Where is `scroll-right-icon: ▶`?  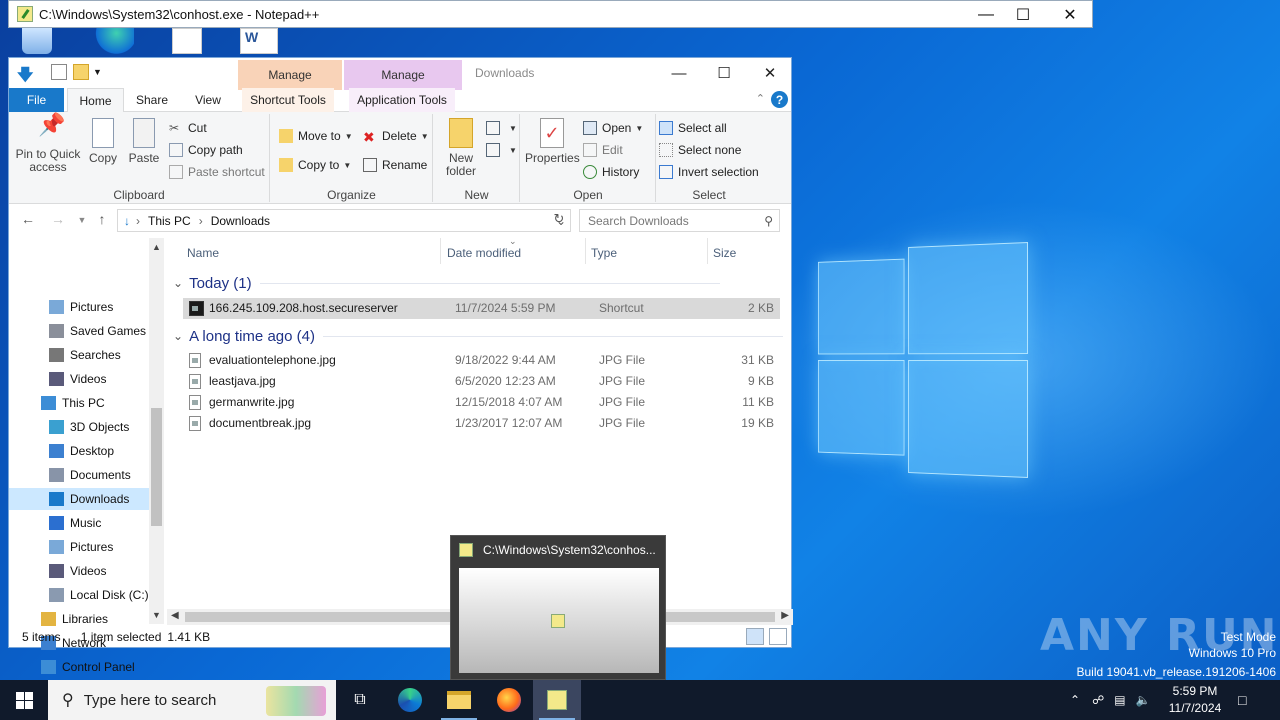
scroll-right-icon: ▶ is located at coordinates (785, 615).